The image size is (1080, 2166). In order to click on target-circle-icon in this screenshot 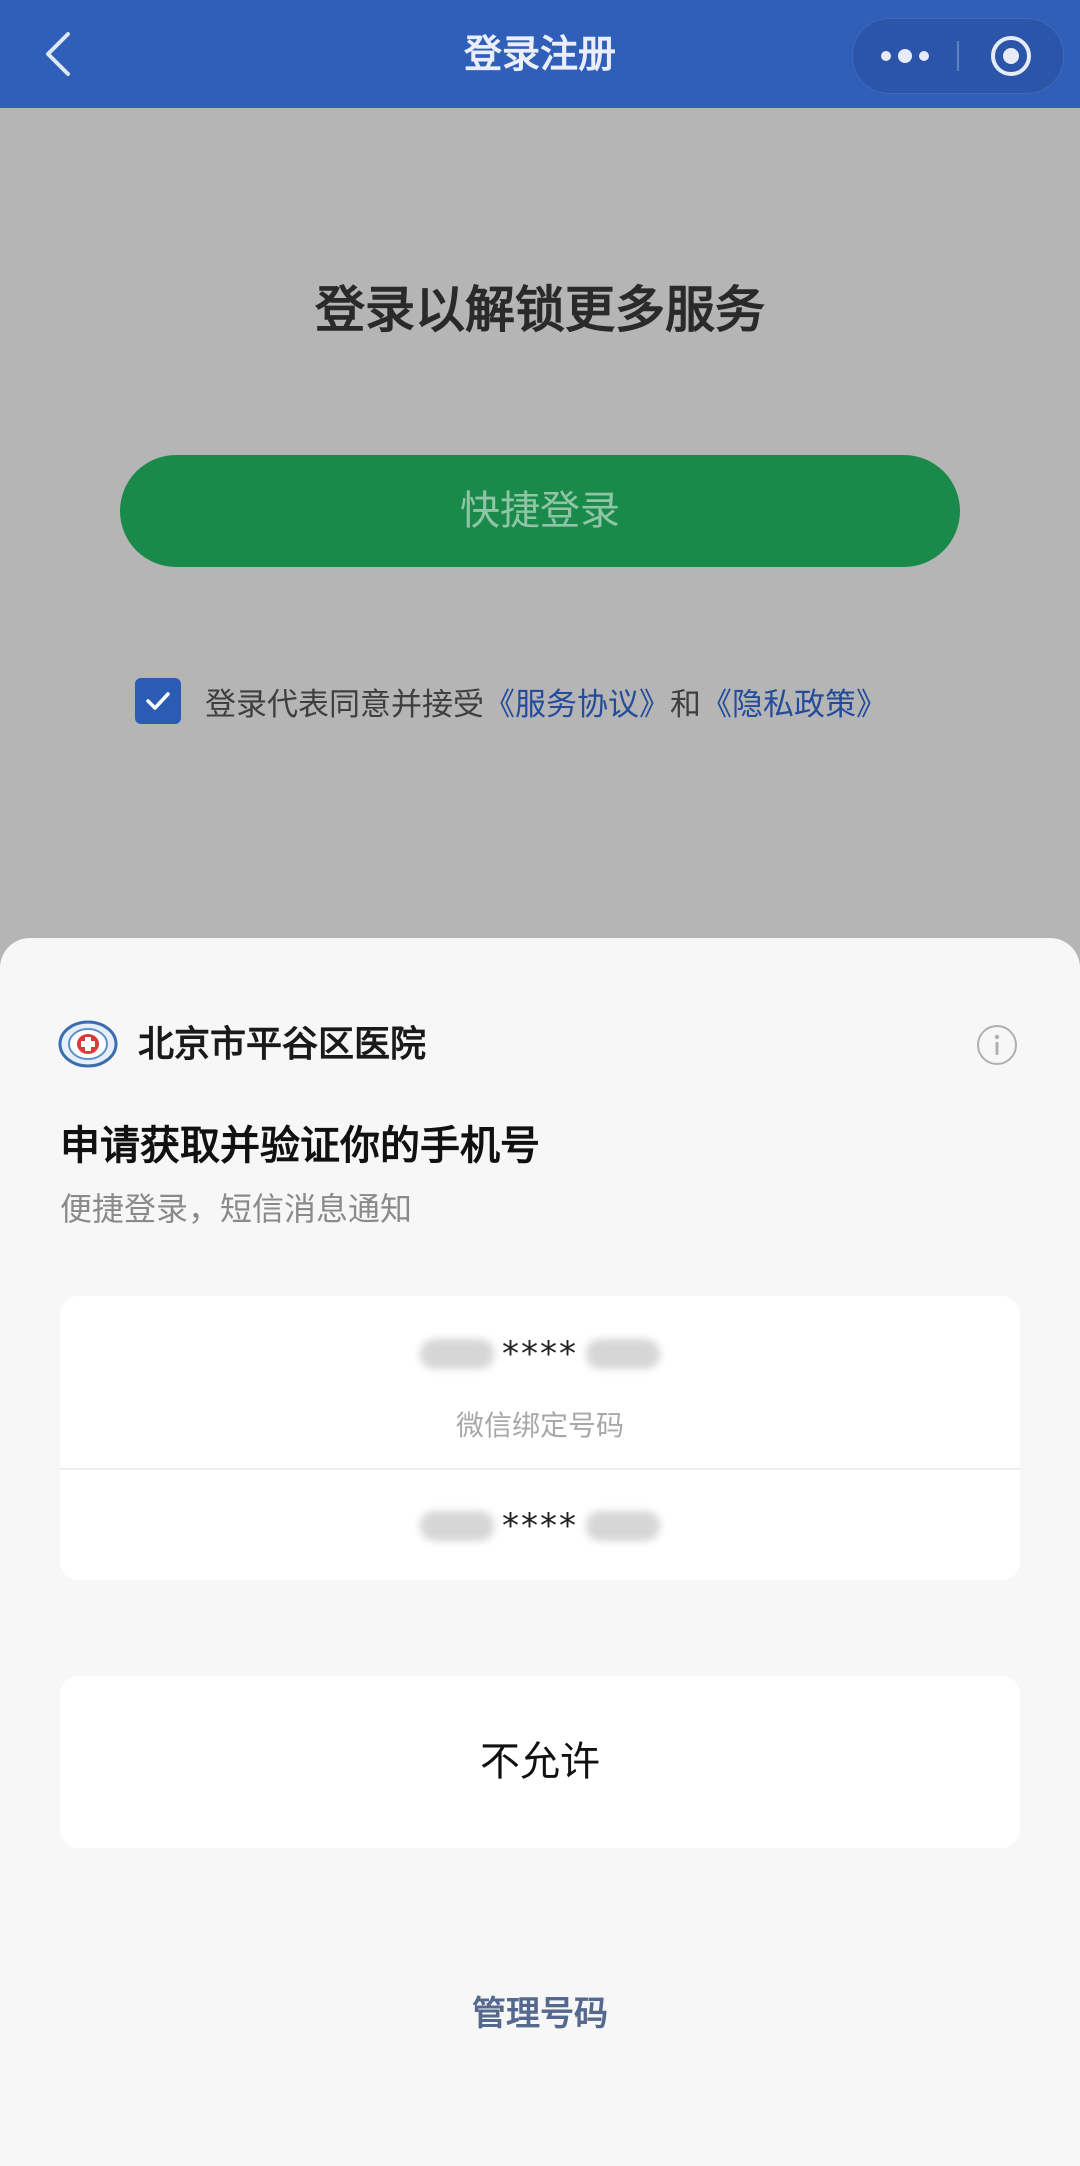, I will do `click(1011, 56)`.